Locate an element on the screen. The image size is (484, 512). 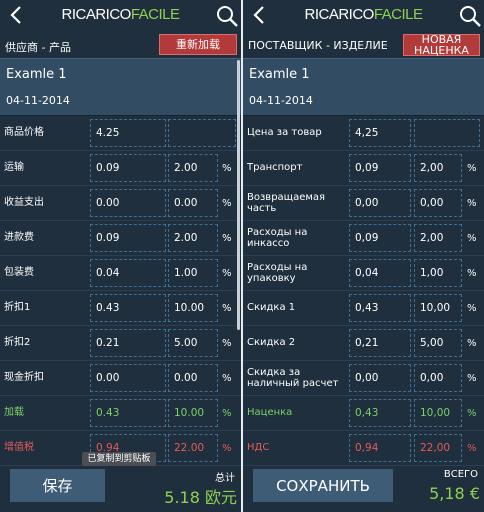
row-label: 加载 is located at coordinates (14, 413).